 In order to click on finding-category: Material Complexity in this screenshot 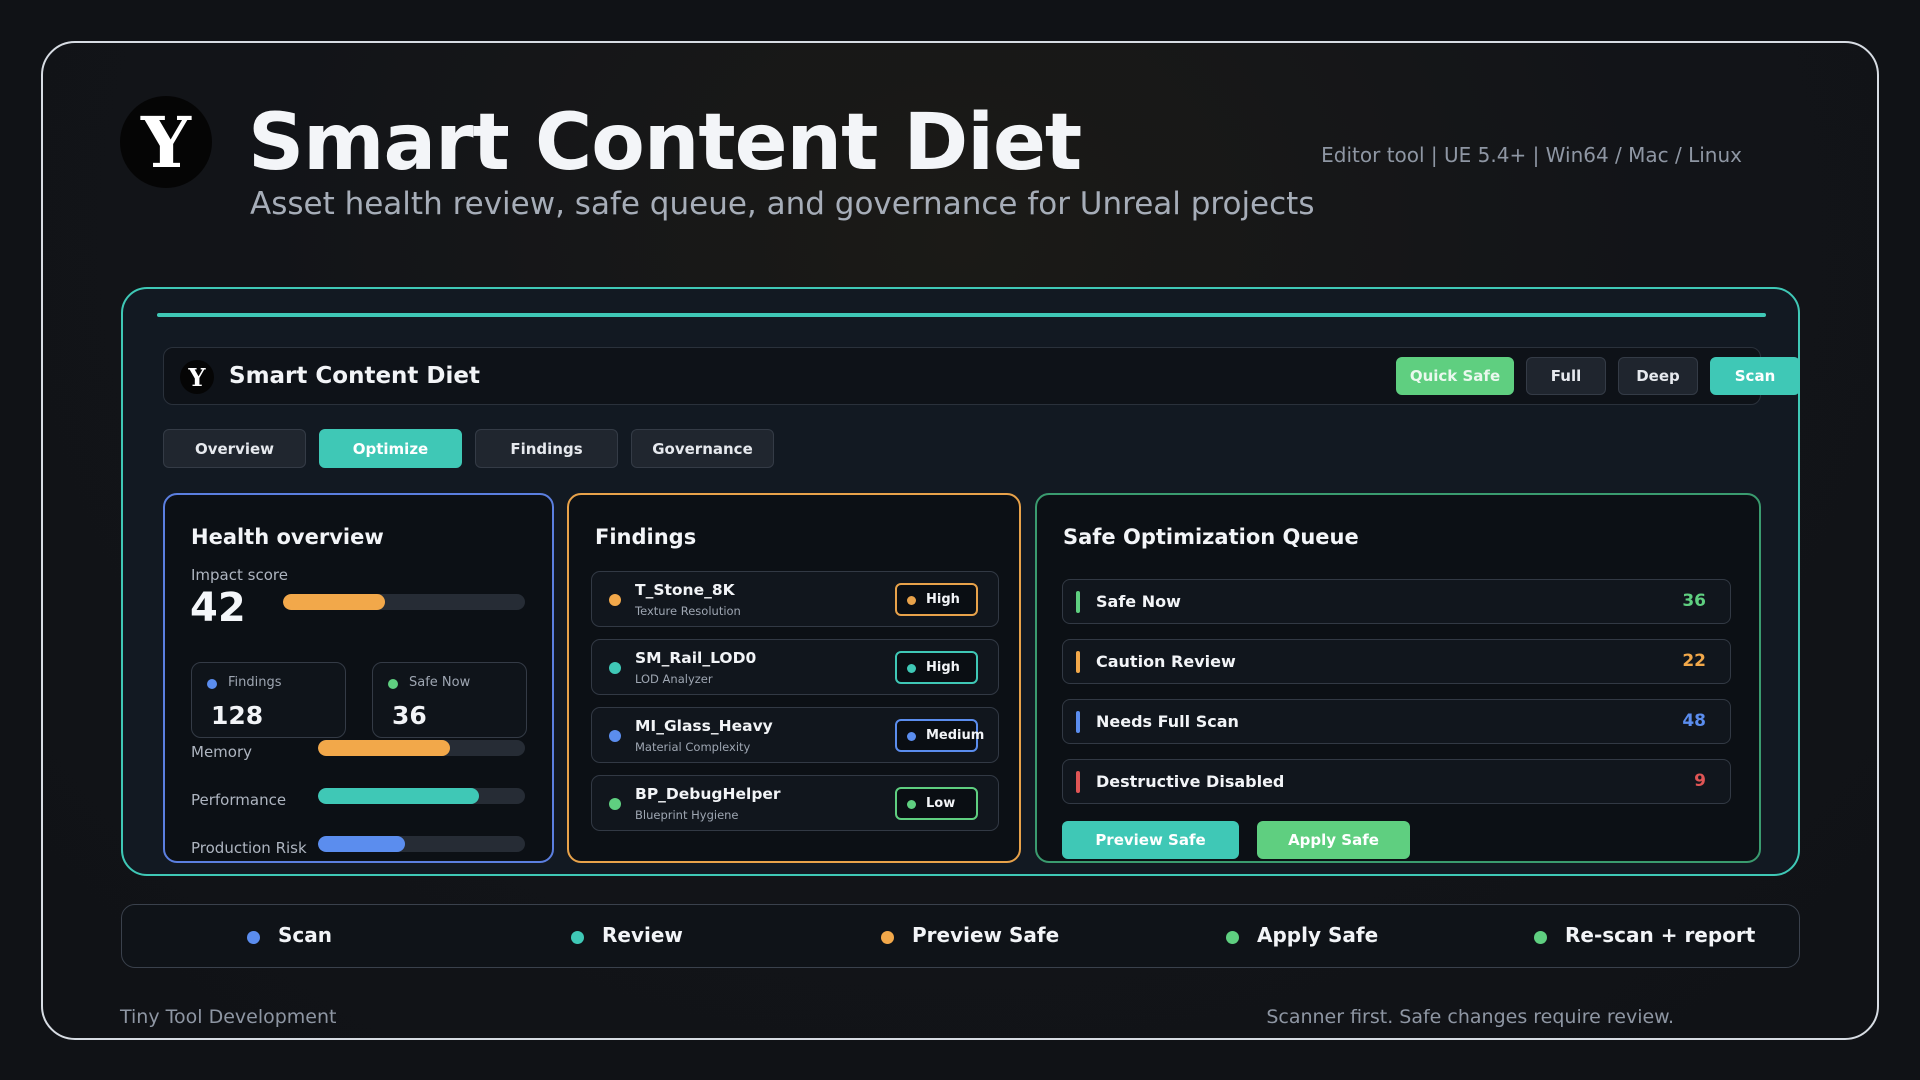, I will do `click(693, 747)`.